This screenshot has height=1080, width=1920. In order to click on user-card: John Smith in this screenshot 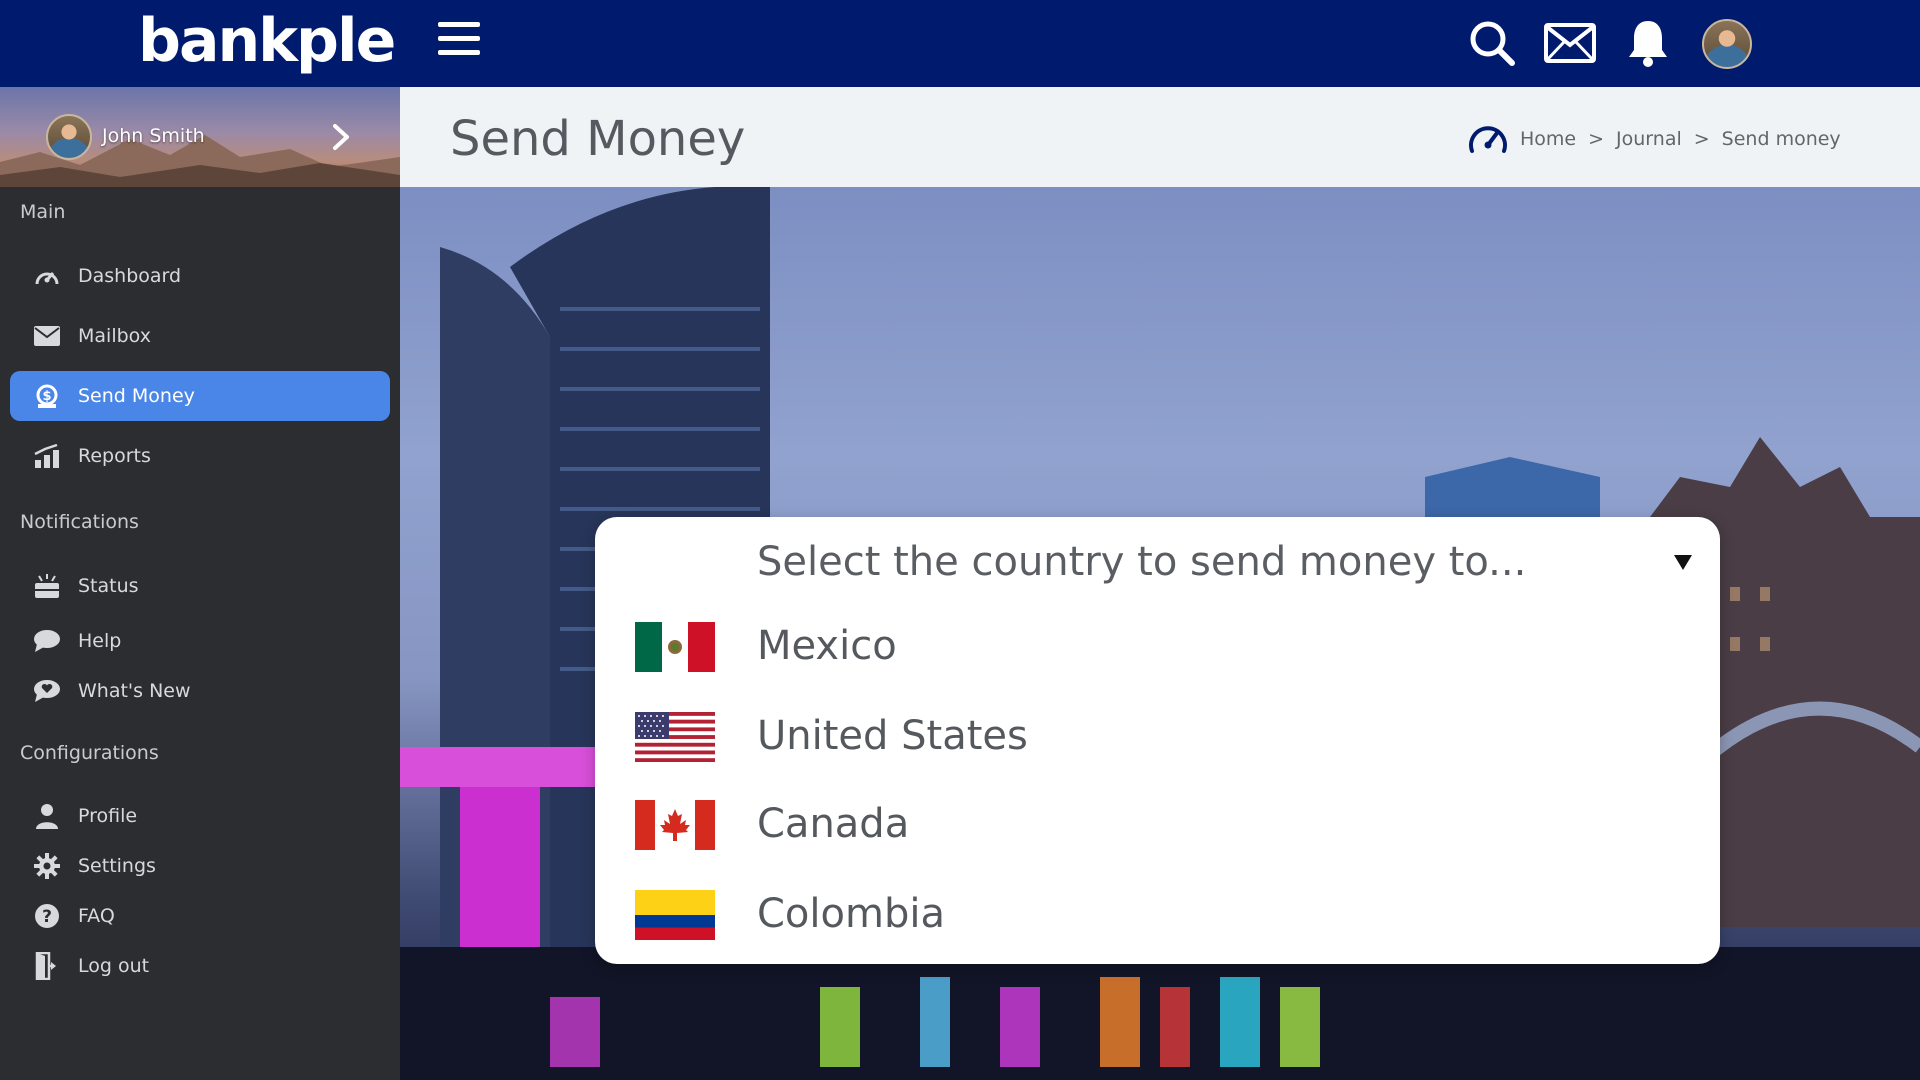, I will do `click(200, 137)`.